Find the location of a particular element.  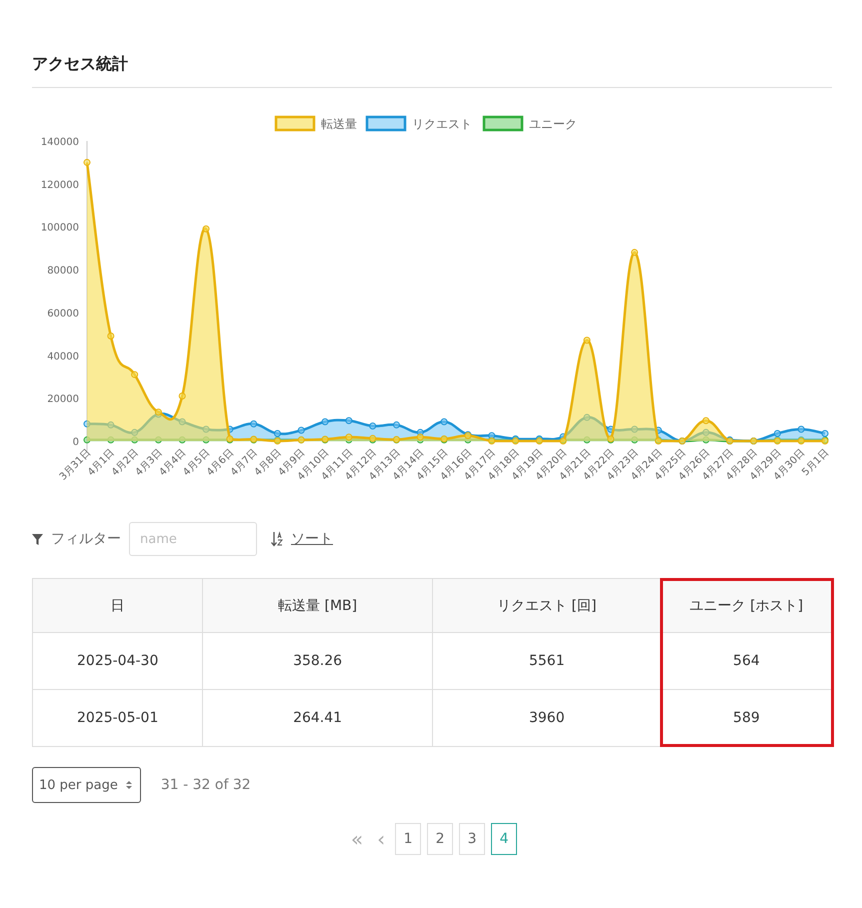

legend-label: リクエスト is located at coordinates (442, 124).